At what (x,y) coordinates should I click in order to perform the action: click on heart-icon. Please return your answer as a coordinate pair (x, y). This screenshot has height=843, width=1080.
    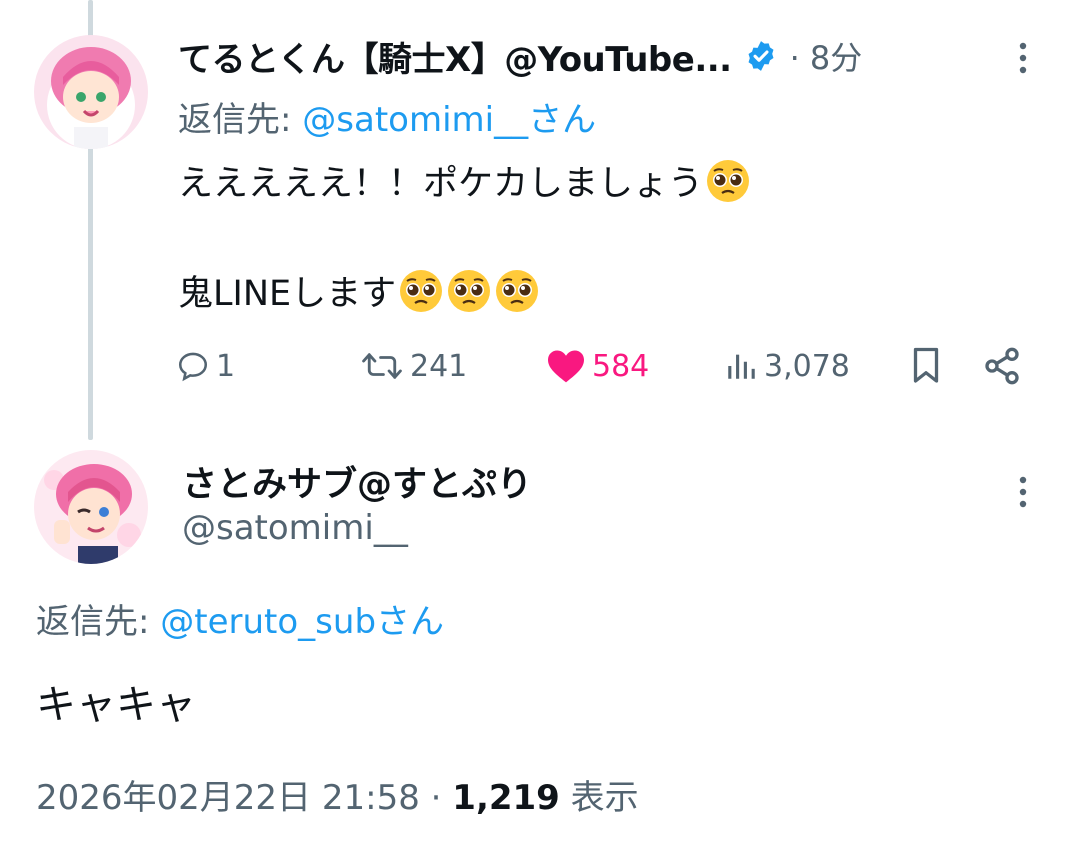
    Looking at the image, I should click on (566, 366).